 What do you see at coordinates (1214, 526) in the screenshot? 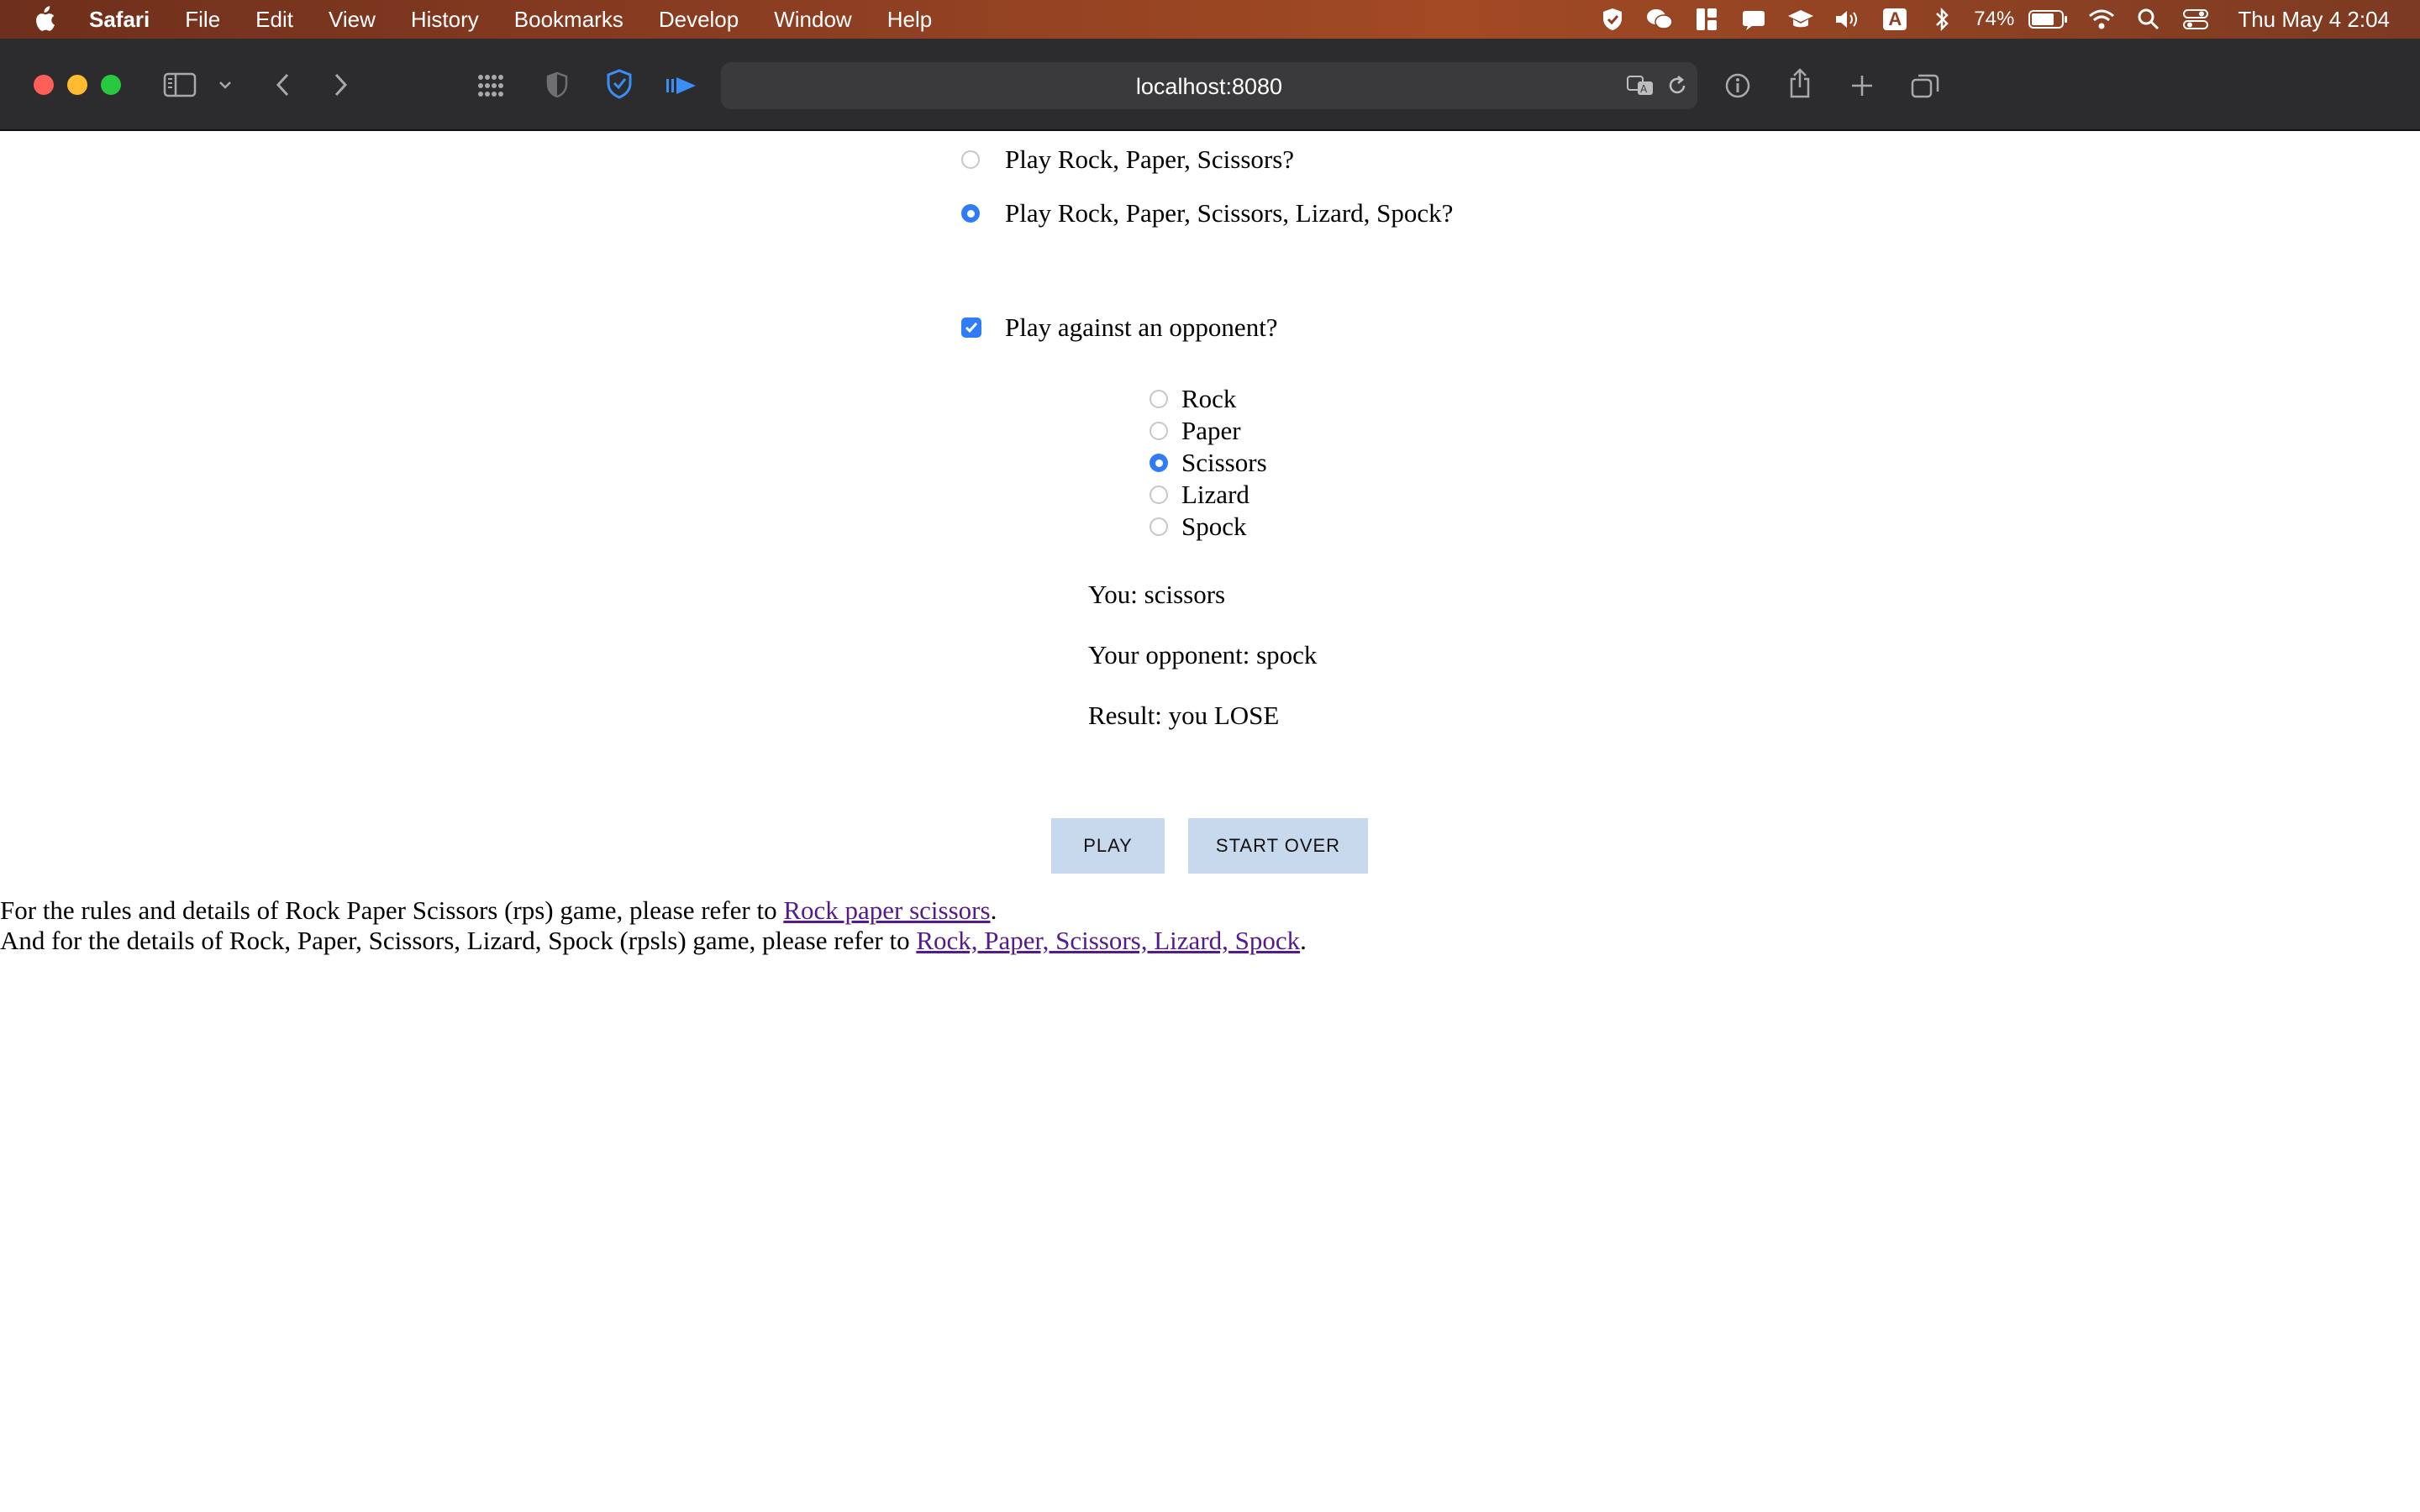
I see `move-label-spock: Spock` at bounding box center [1214, 526].